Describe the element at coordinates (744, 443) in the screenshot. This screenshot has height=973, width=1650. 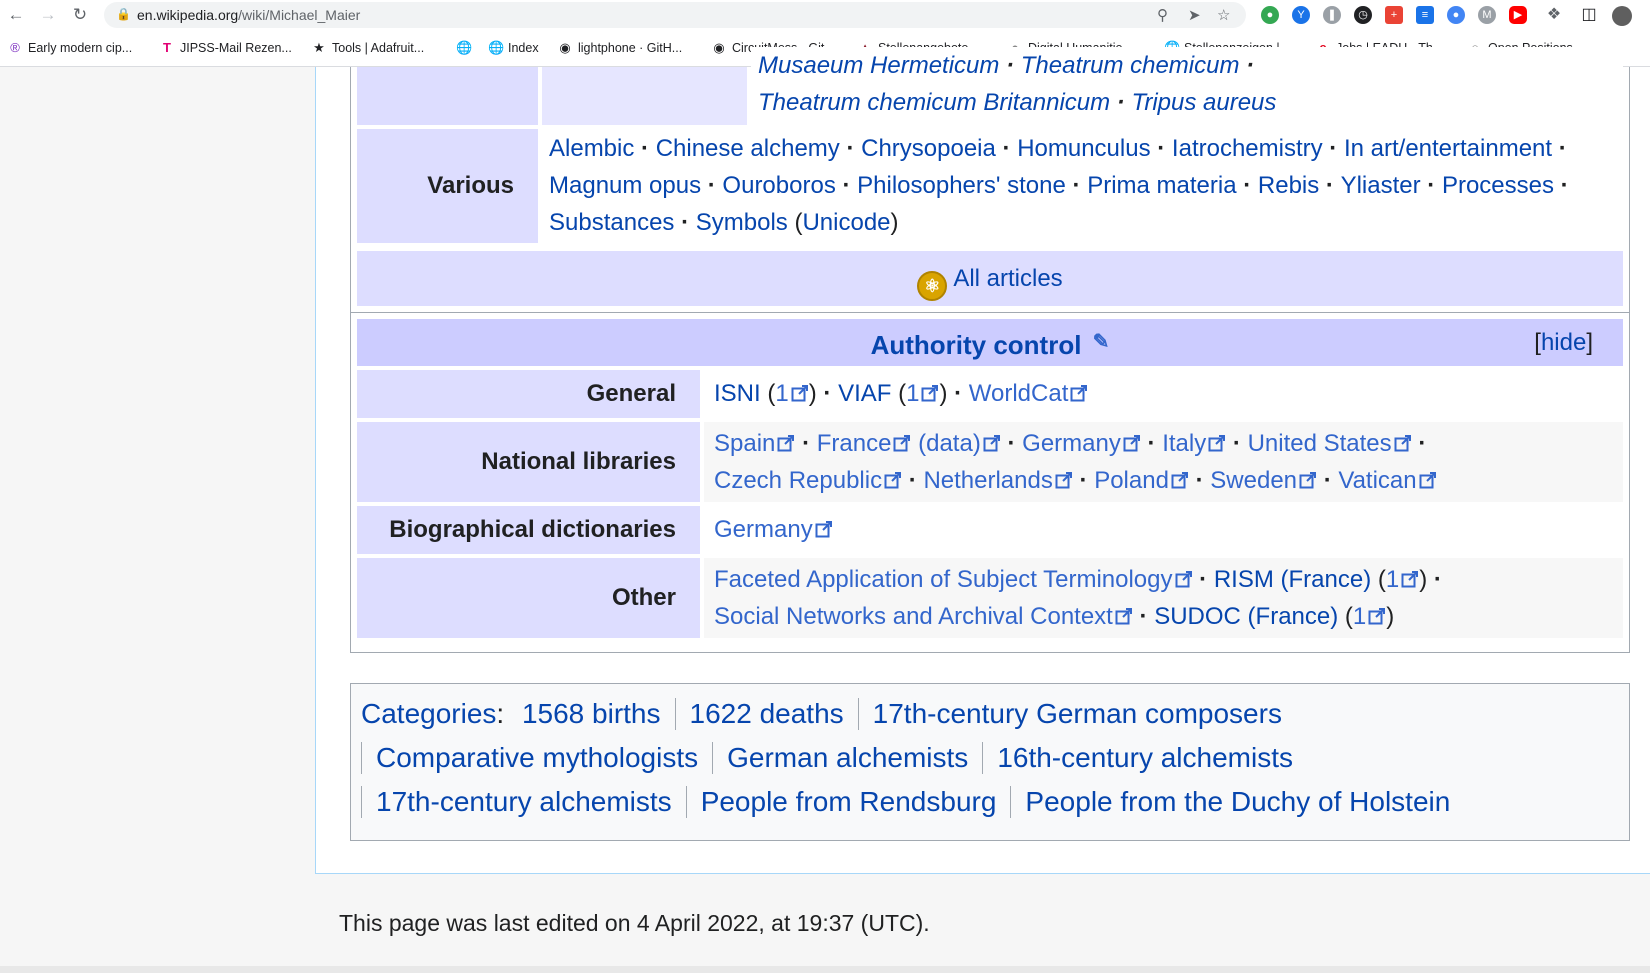
I see `national-library-link: Spain` at that location.